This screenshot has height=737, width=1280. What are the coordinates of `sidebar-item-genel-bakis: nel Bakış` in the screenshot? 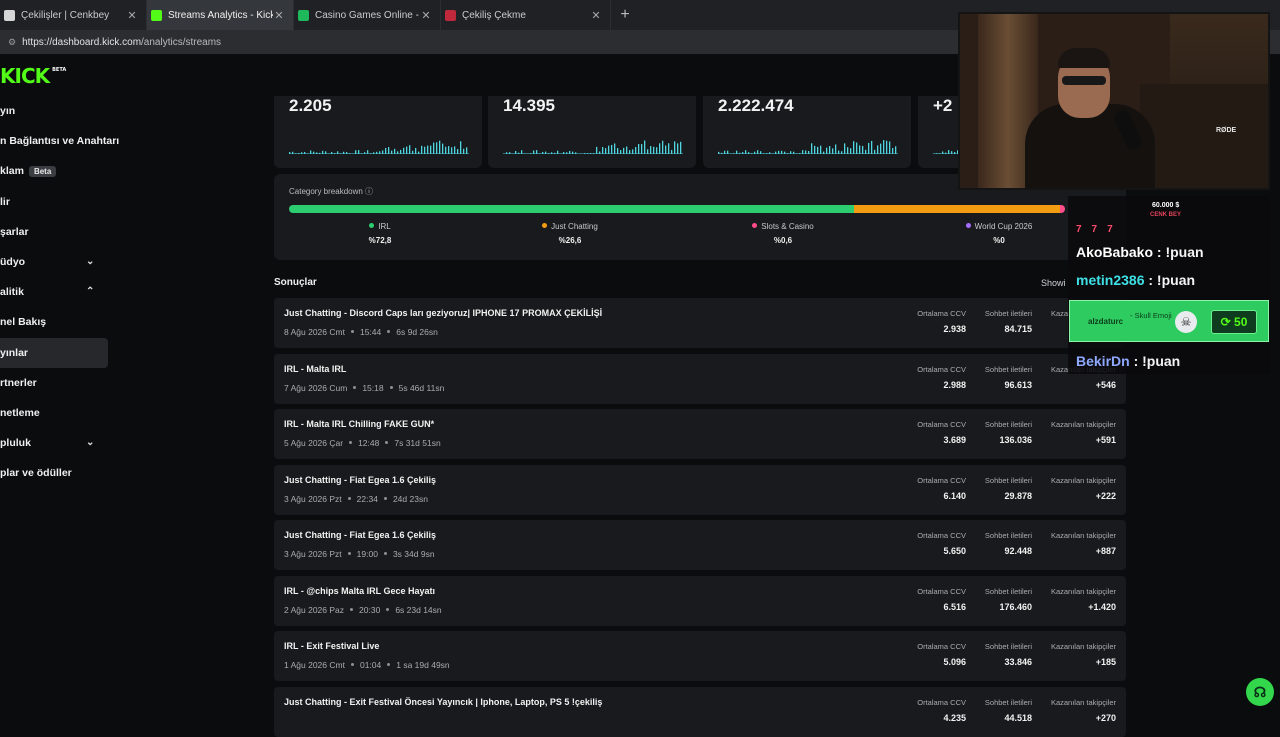 It's located at (54, 322).